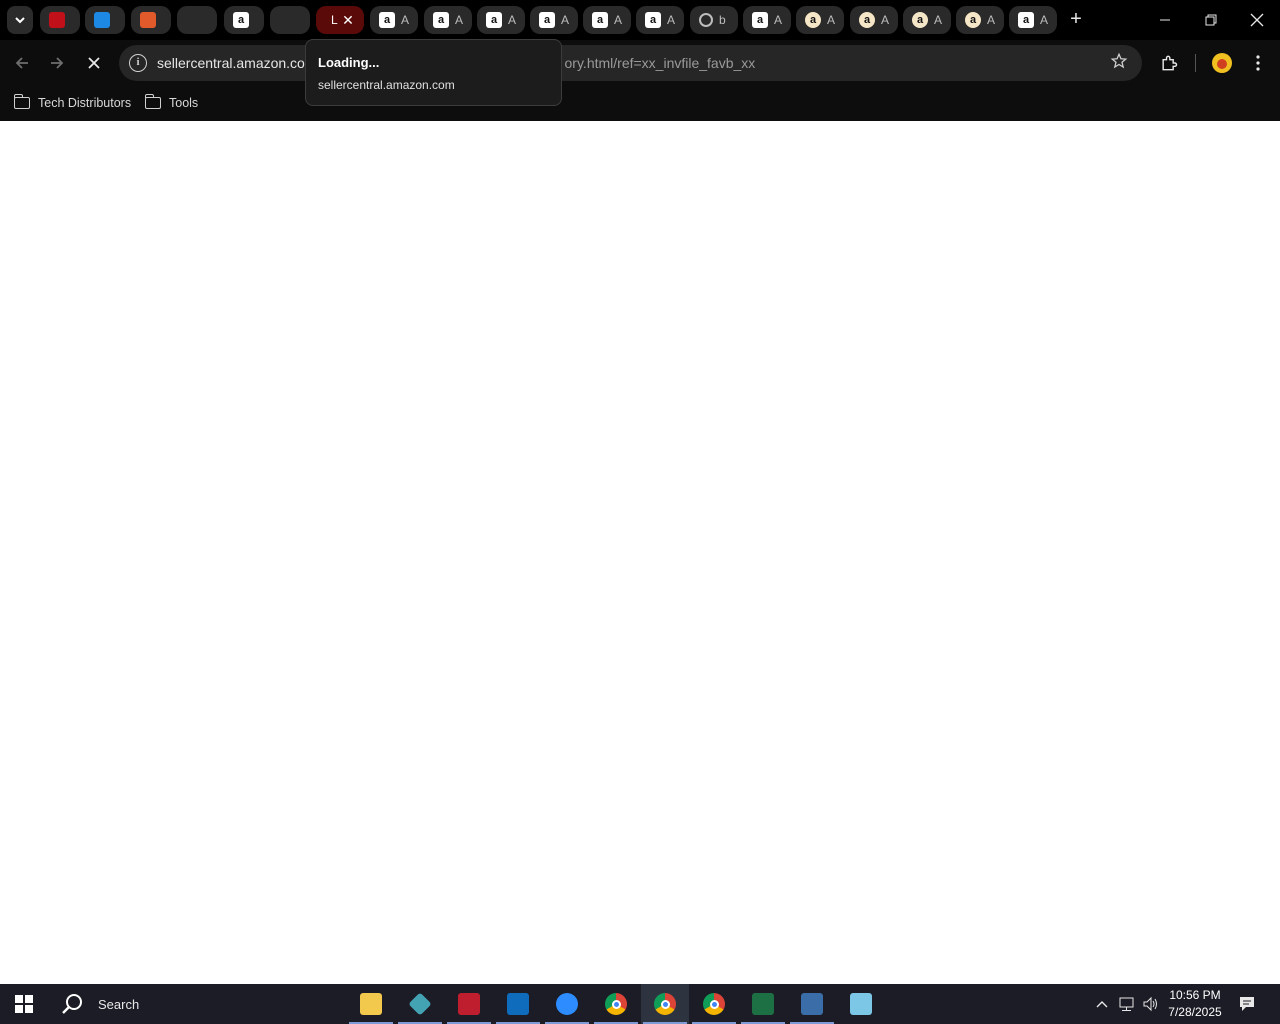 The height and width of the screenshot is (1024, 1280). What do you see at coordinates (20, 20) in the screenshot?
I see `tab-search-button` at bounding box center [20, 20].